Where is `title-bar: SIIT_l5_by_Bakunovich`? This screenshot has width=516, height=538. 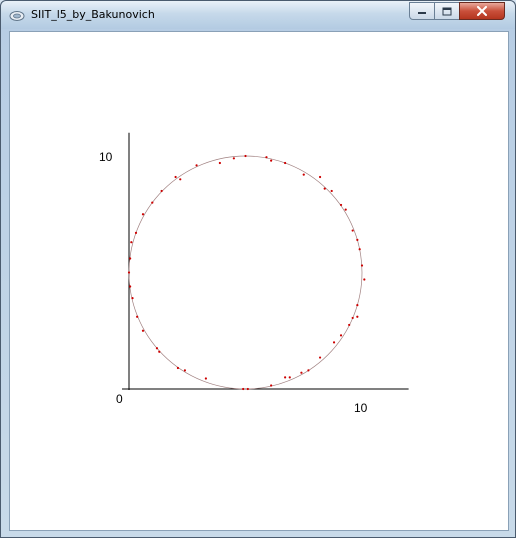 title-bar: SIIT_l5_by_Bakunovich is located at coordinates (258, 15).